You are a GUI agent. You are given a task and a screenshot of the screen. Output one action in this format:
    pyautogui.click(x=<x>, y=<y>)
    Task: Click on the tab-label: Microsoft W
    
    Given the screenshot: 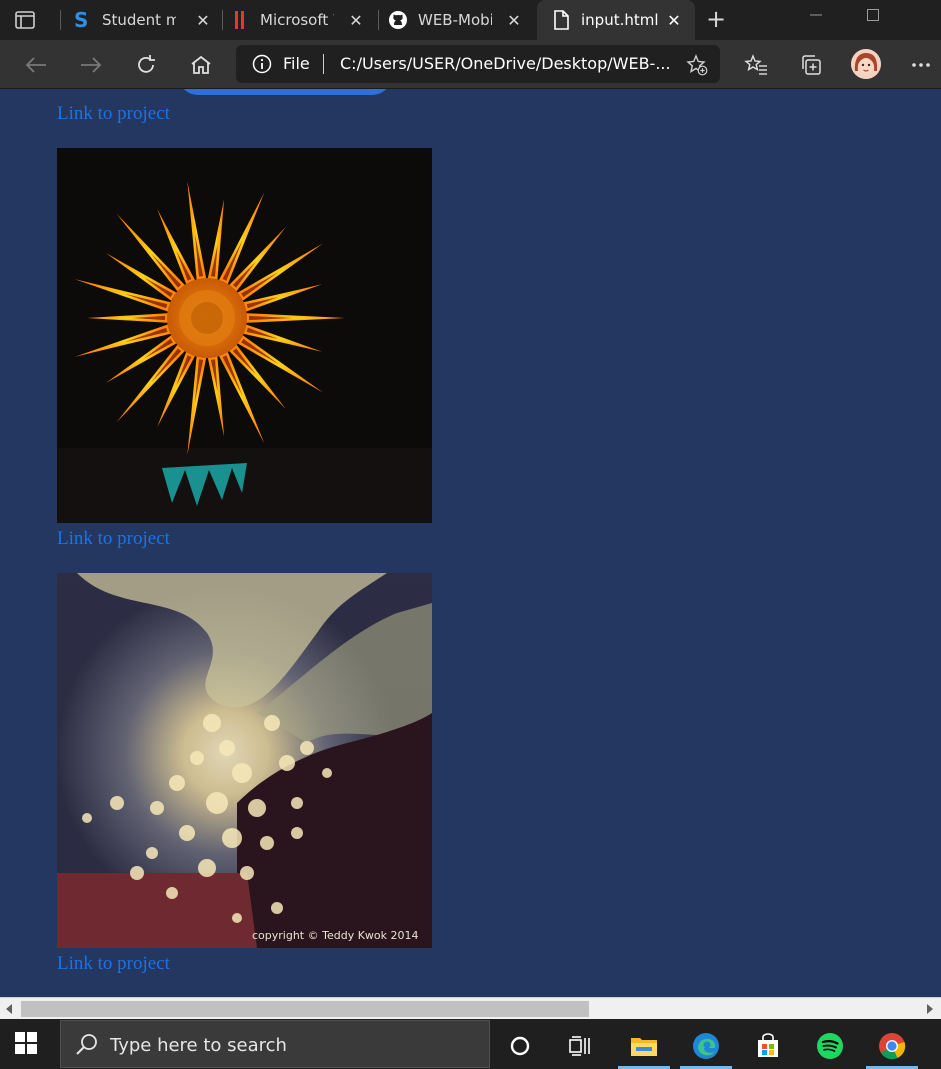 What is the action you would take?
    pyautogui.click(x=297, y=20)
    